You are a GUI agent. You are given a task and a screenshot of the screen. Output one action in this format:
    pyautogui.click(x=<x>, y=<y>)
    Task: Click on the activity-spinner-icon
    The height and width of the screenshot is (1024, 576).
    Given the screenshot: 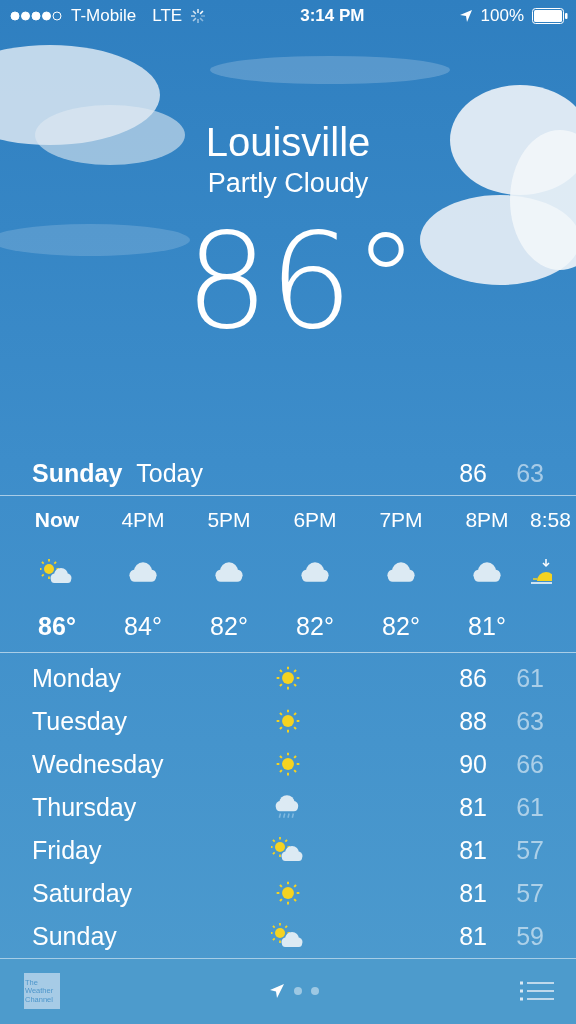 What is the action you would take?
    pyautogui.click(x=198, y=15)
    